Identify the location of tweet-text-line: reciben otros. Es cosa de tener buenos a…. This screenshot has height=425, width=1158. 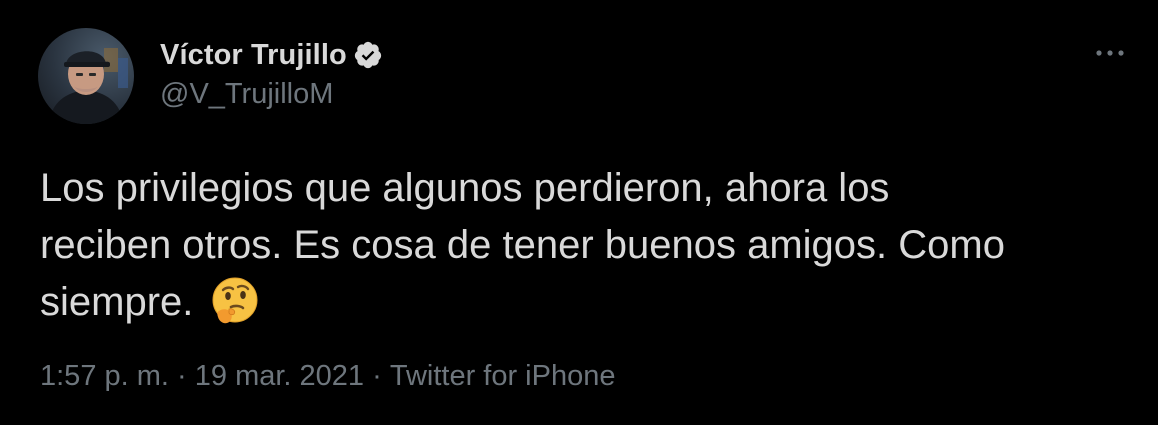
(522, 245).